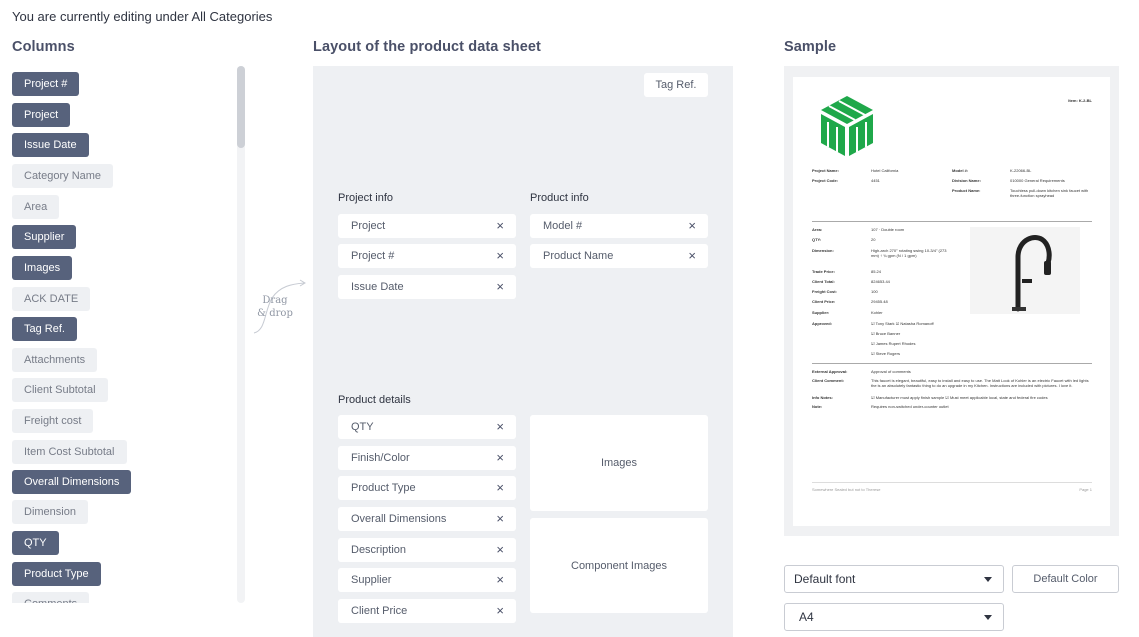 This screenshot has height=637, width=1139. I want to click on columns-title: Columns, so click(43, 47).